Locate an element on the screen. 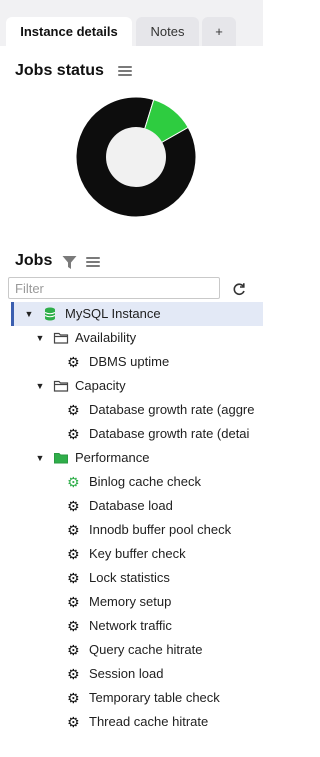 The image size is (320, 757). tree-item-label: Innodb buffer pool check is located at coordinates (160, 529).